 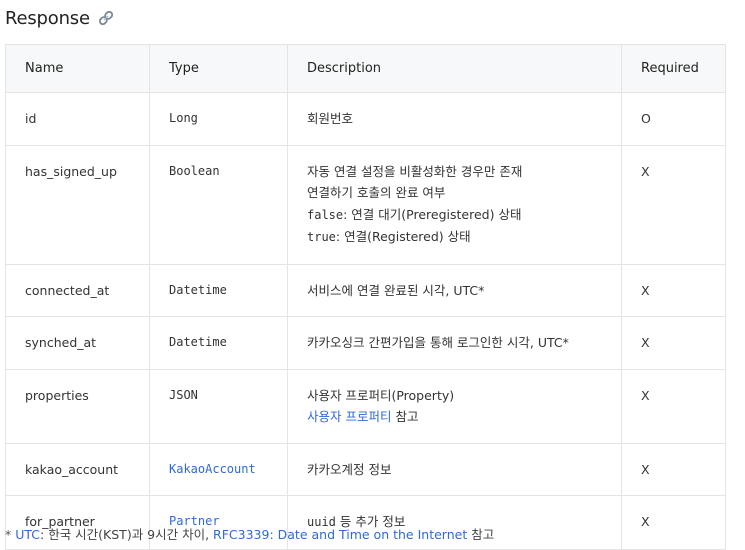 I want to click on inline-code: true, so click(x=321, y=237).